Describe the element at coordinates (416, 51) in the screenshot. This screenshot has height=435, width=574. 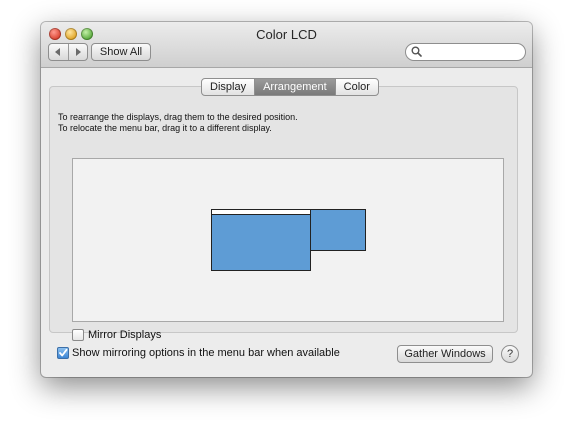
I see `search-icon` at that location.